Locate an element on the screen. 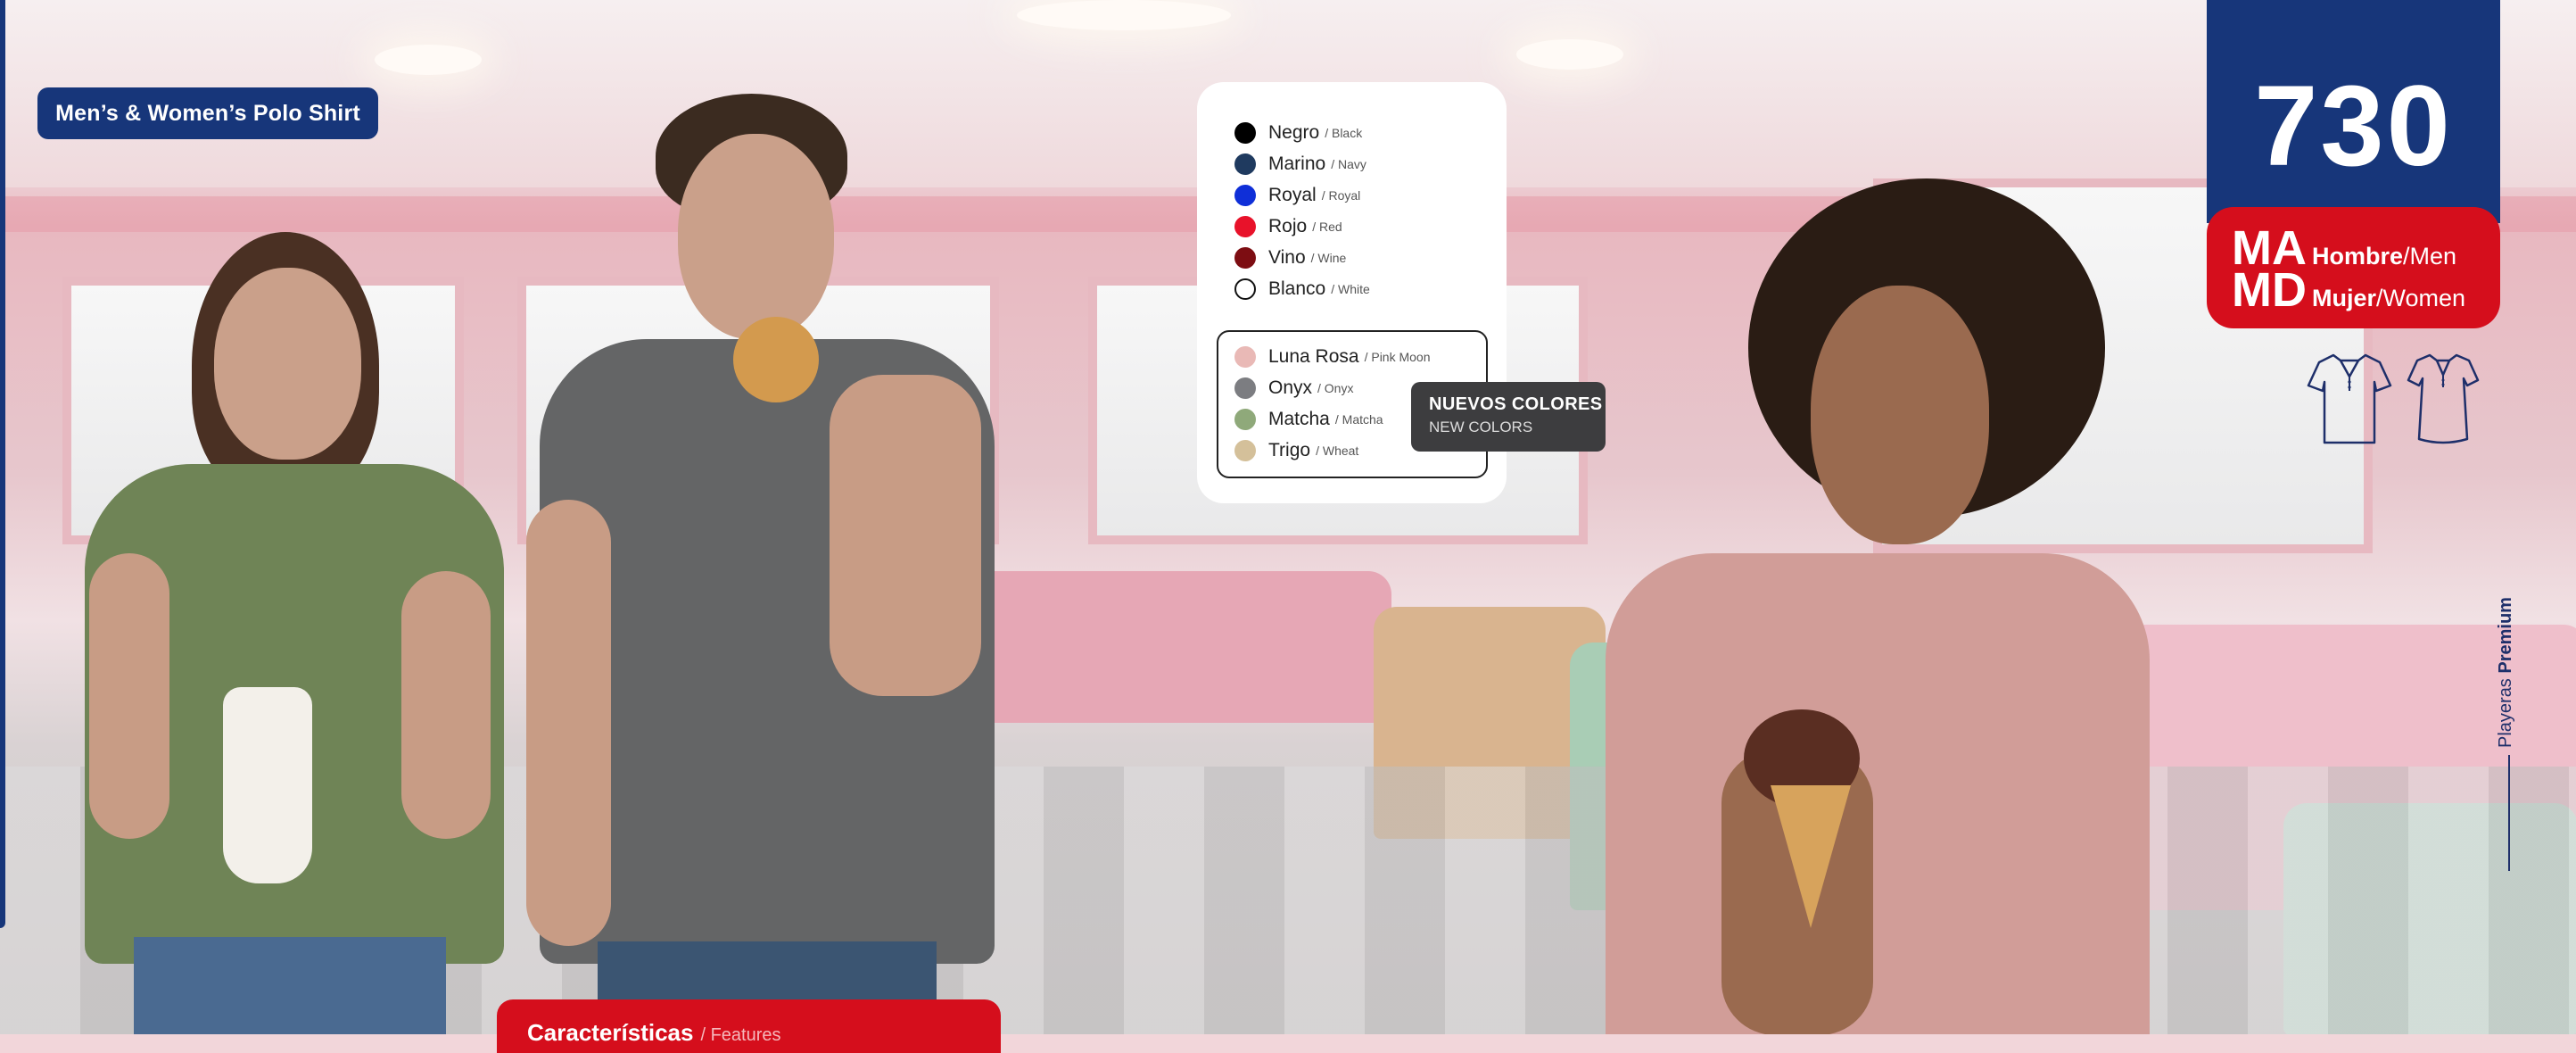 This screenshot has height=1053, width=2576. color-name: Royal is located at coordinates (1292, 195).